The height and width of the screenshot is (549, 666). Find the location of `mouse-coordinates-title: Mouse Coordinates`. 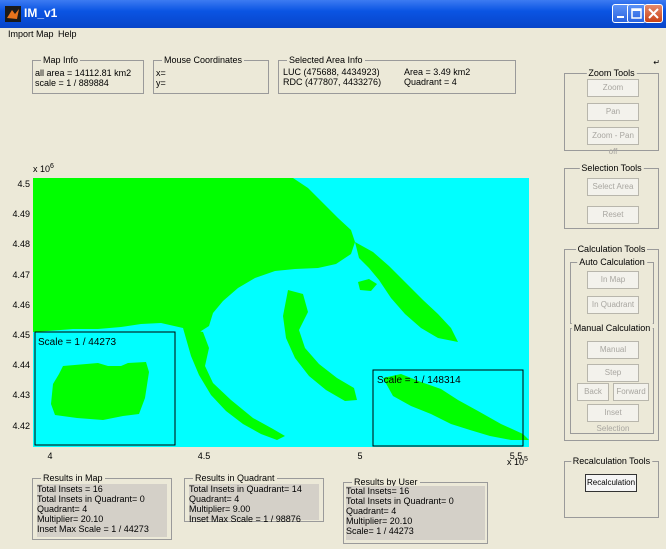

mouse-coordinates-title: Mouse Coordinates is located at coordinates (203, 60).